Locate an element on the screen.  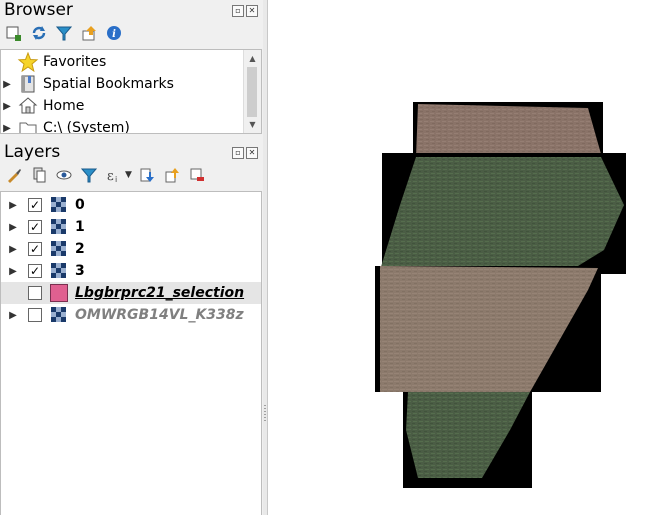
browser-toolbar: i is located at coordinates (64, 33).